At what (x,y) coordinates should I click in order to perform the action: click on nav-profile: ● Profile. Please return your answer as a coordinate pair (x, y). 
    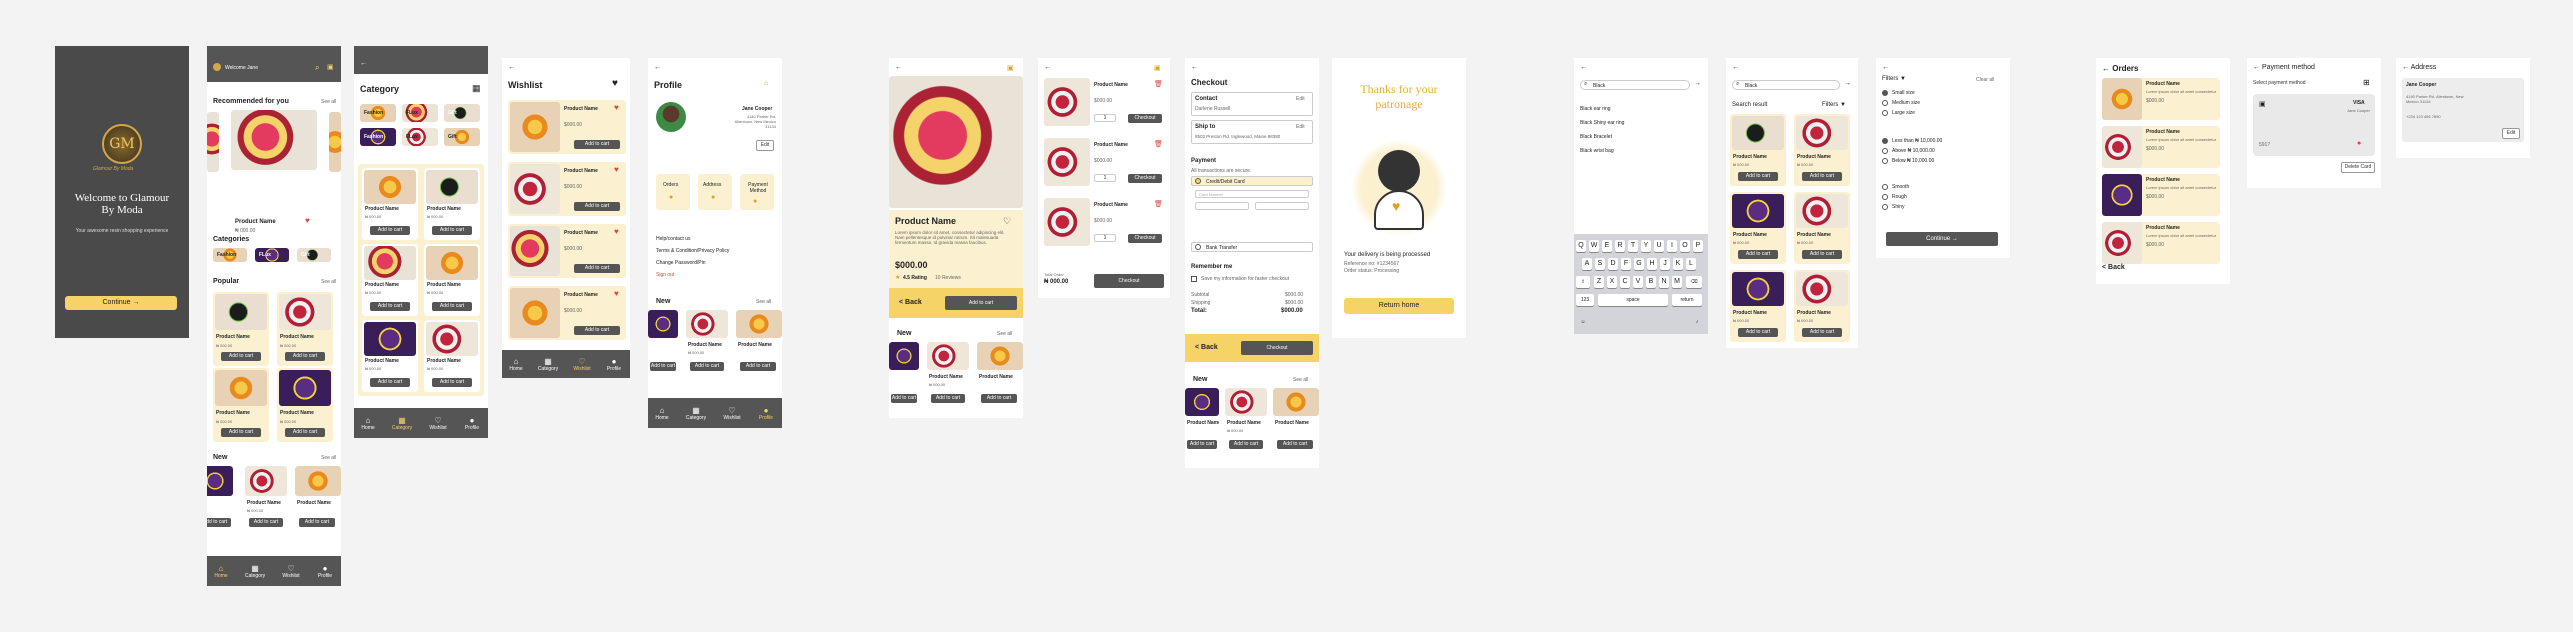
    Looking at the image, I should click on (472, 423).